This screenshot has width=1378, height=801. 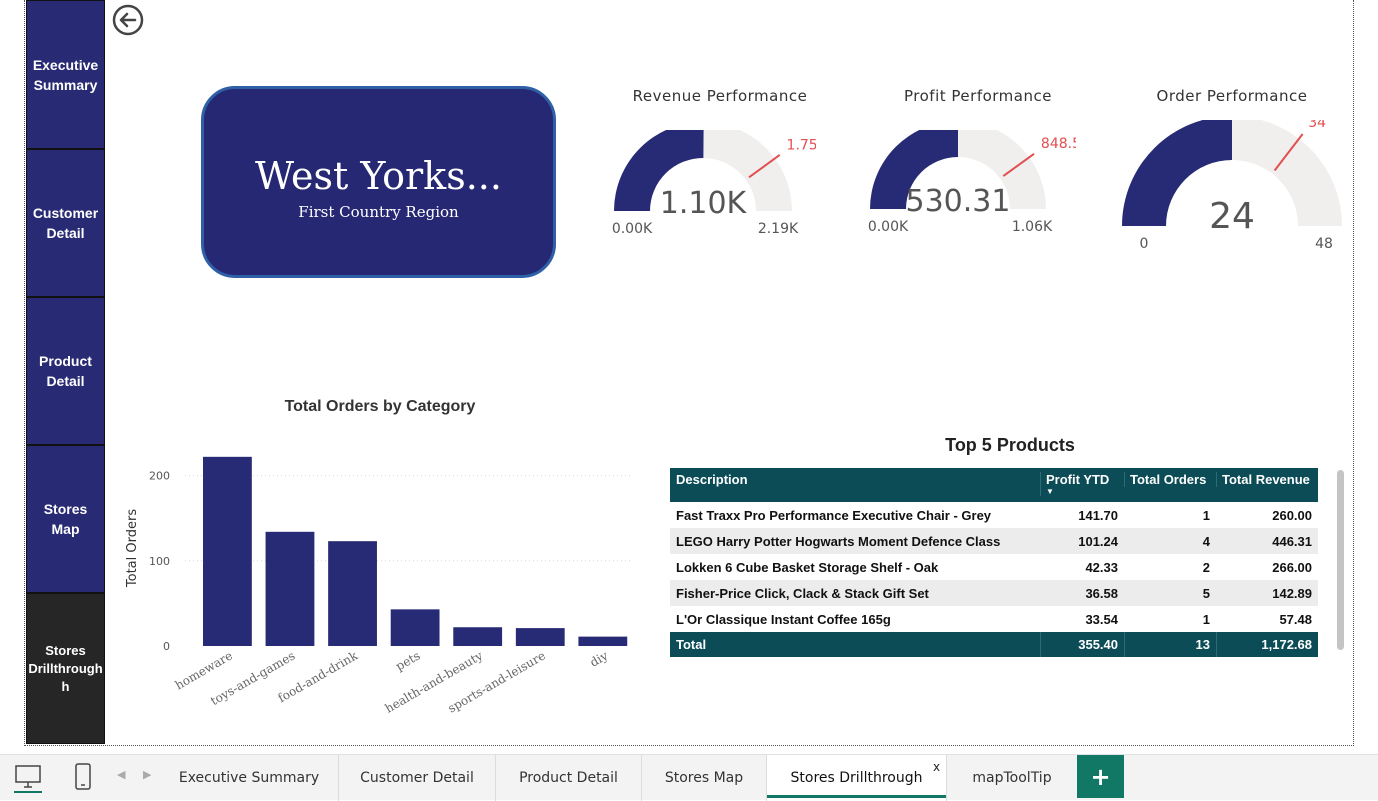 What do you see at coordinates (1098, 541) in the screenshot?
I see `cell-profit-ytd: 101.24` at bounding box center [1098, 541].